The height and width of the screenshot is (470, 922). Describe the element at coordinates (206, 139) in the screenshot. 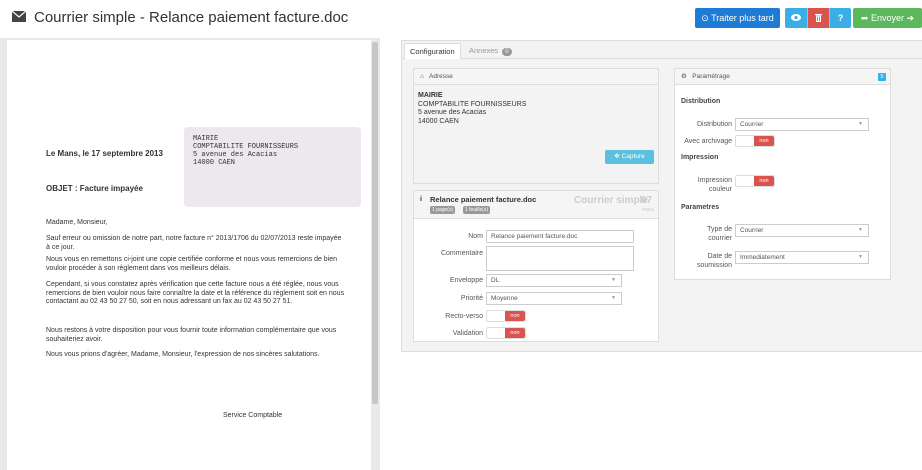

I see `letter-address-line: MAIRIE` at that location.